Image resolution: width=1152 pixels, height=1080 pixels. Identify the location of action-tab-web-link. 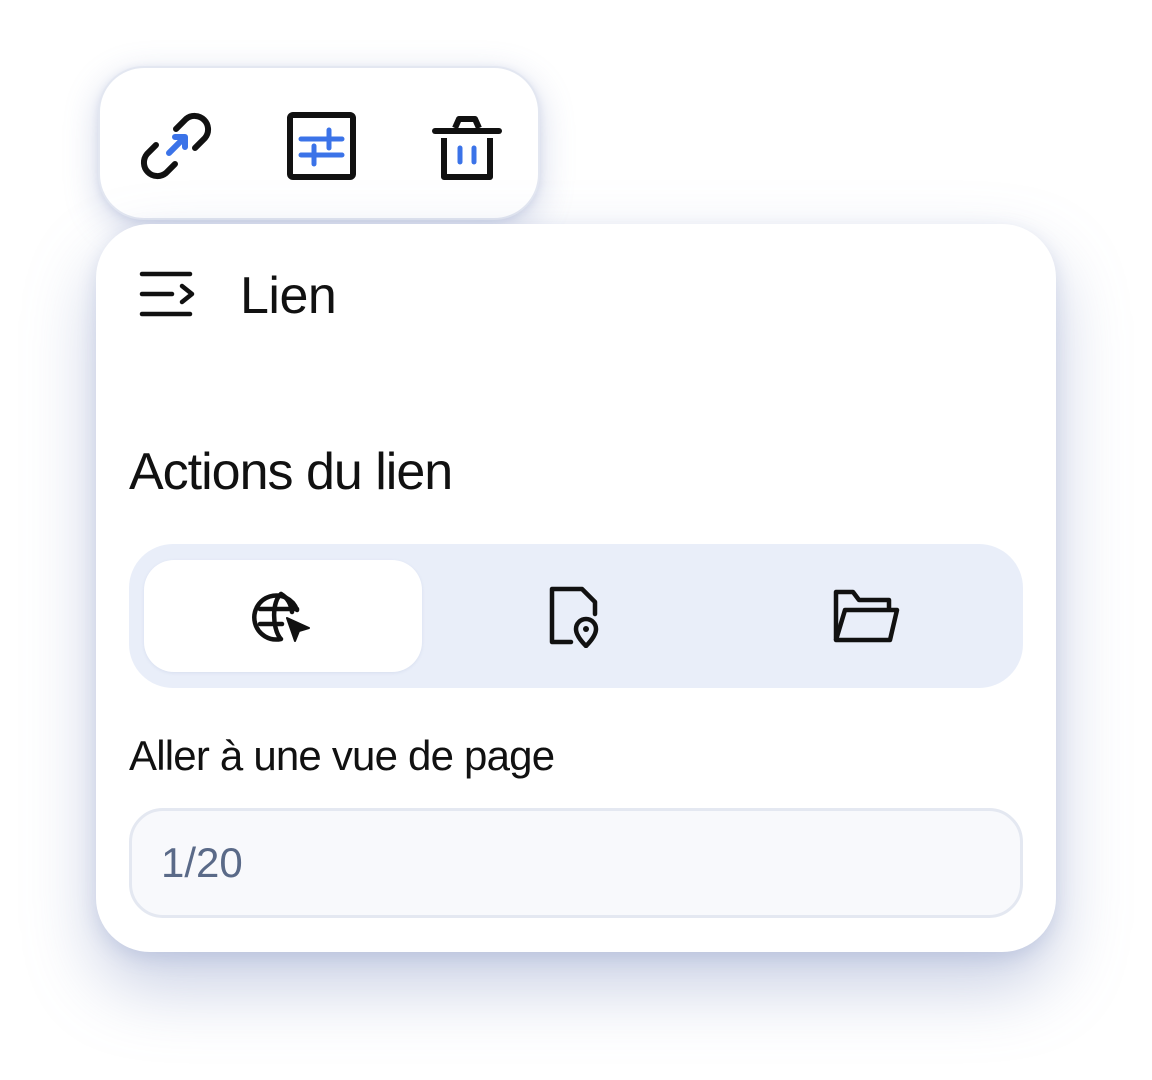
(283, 616).